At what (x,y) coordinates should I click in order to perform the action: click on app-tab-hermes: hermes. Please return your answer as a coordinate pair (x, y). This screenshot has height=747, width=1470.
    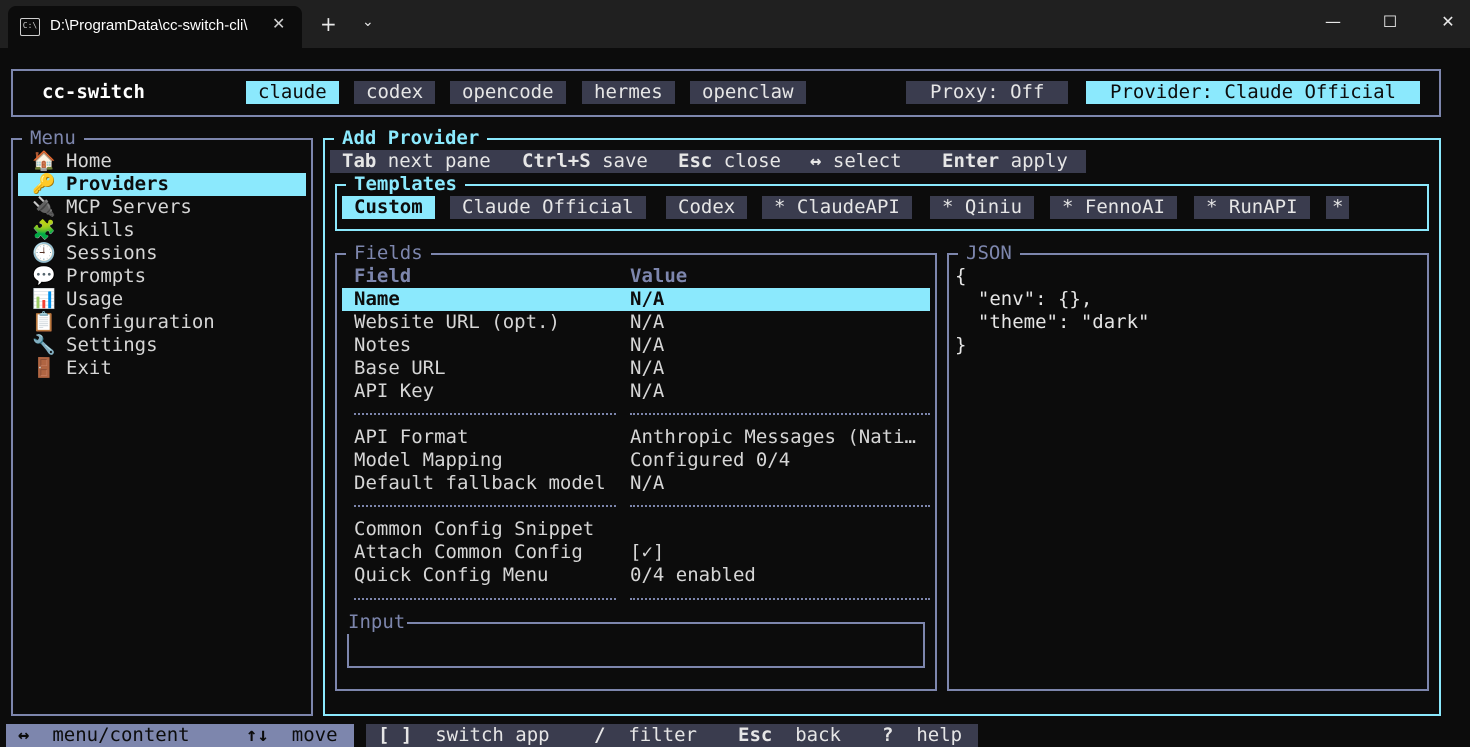
    Looking at the image, I should click on (628, 92).